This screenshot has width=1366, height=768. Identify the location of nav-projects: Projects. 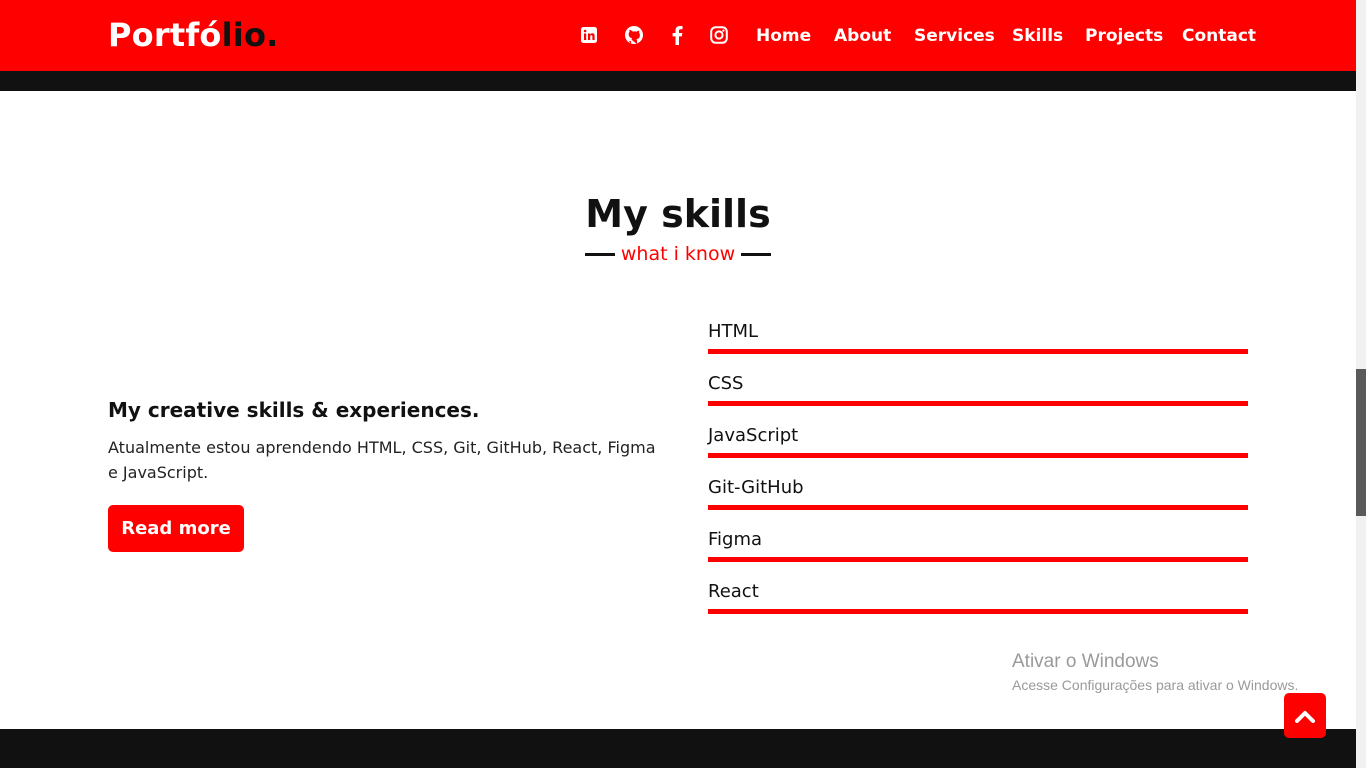
(1124, 36).